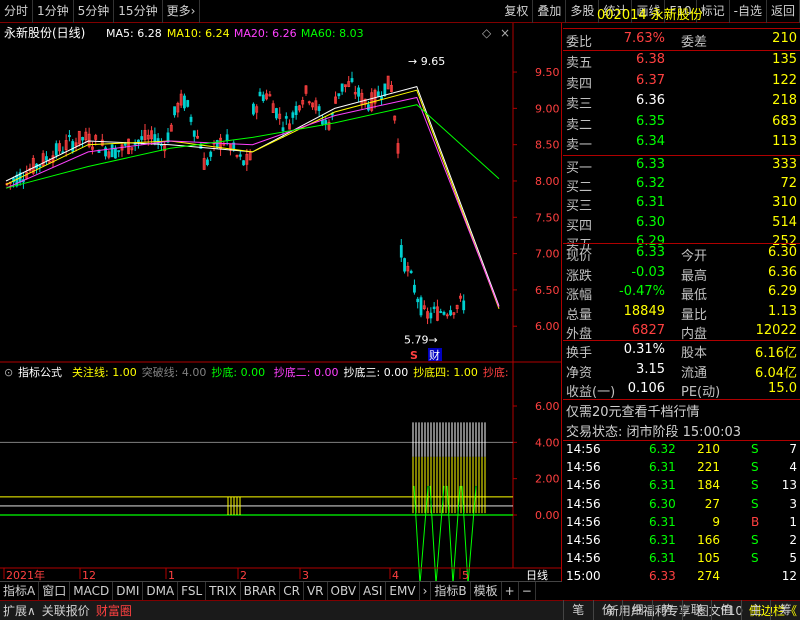 The image size is (800, 620). What do you see at coordinates (192, 591) in the screenshot?
I see `indicator-tab: FSL` at bounding box center [192, 591].